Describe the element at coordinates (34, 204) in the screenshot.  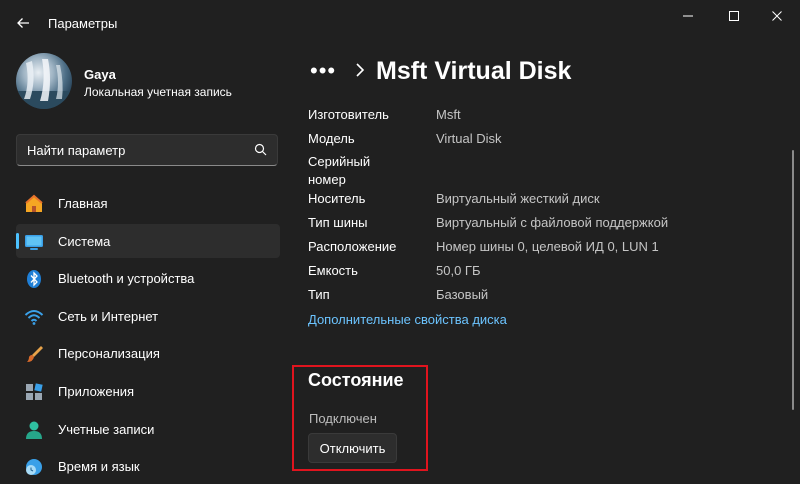
I see `home-icon` at that location.